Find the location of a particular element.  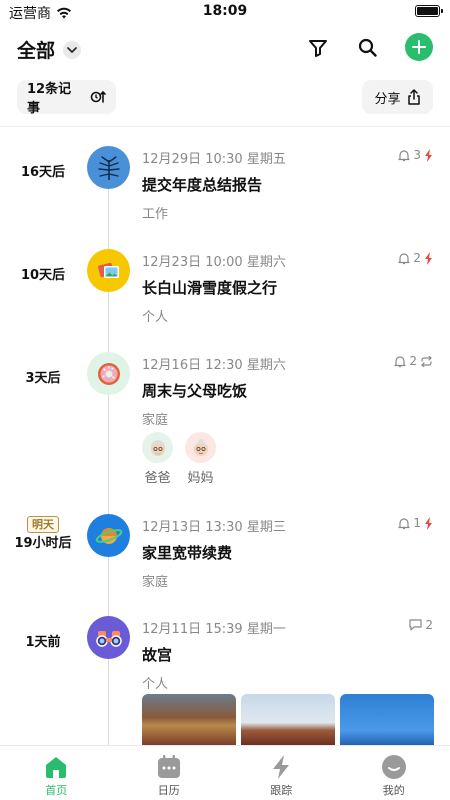

tab-calendar: 日历 is located at coordinates (169, 773).